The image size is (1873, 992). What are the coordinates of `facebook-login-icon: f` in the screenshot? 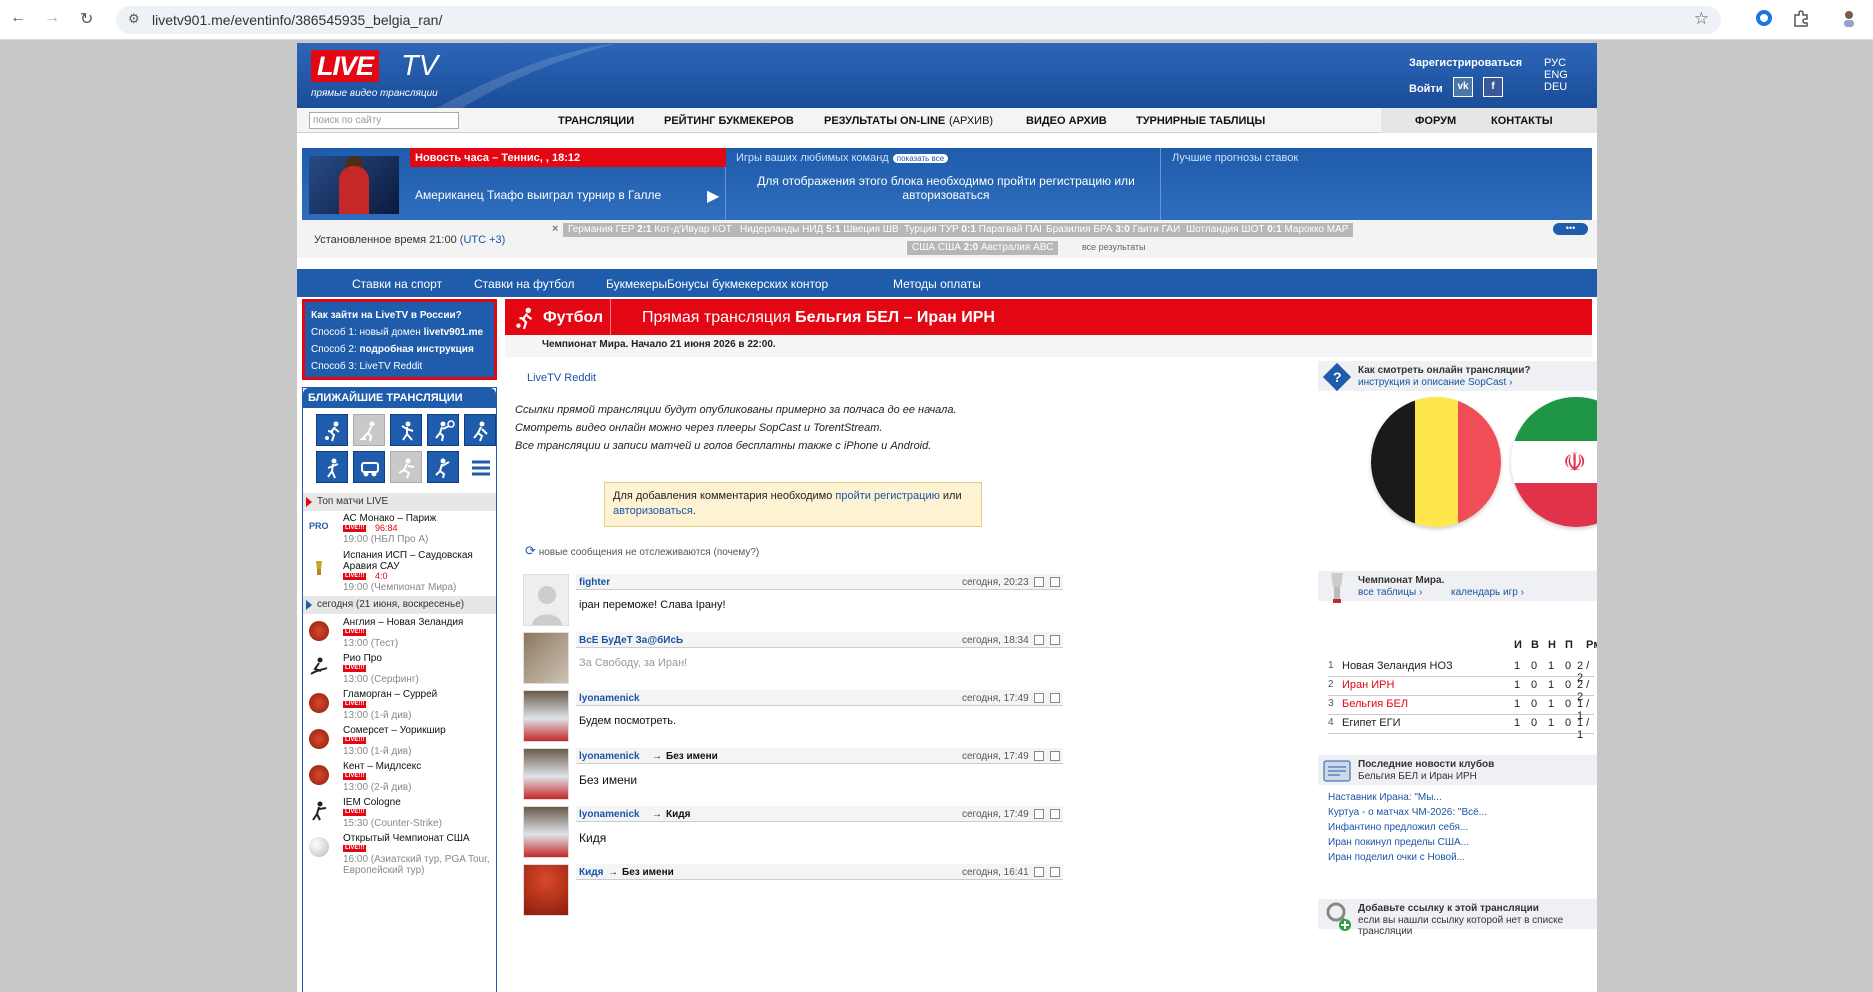 It's located at (1493, 87).